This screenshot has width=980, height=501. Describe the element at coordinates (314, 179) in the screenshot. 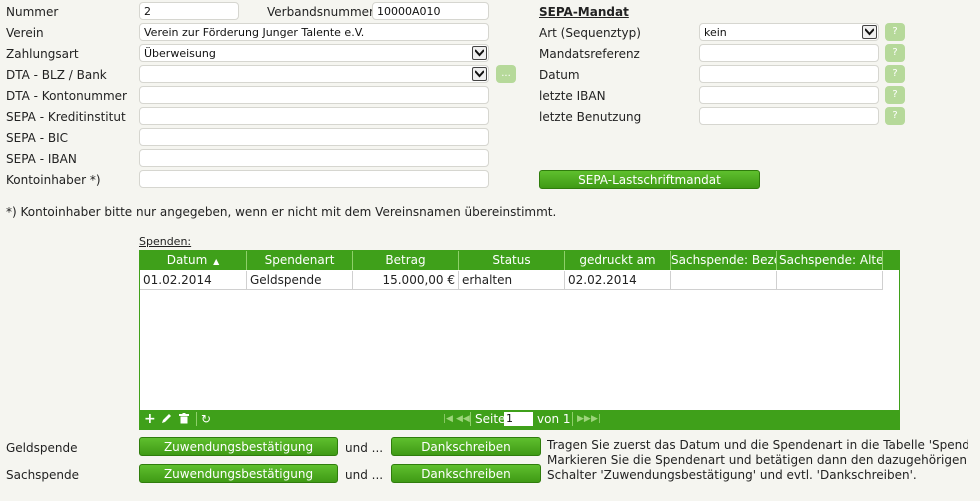

I see `kontoinhaber-field` at that location.